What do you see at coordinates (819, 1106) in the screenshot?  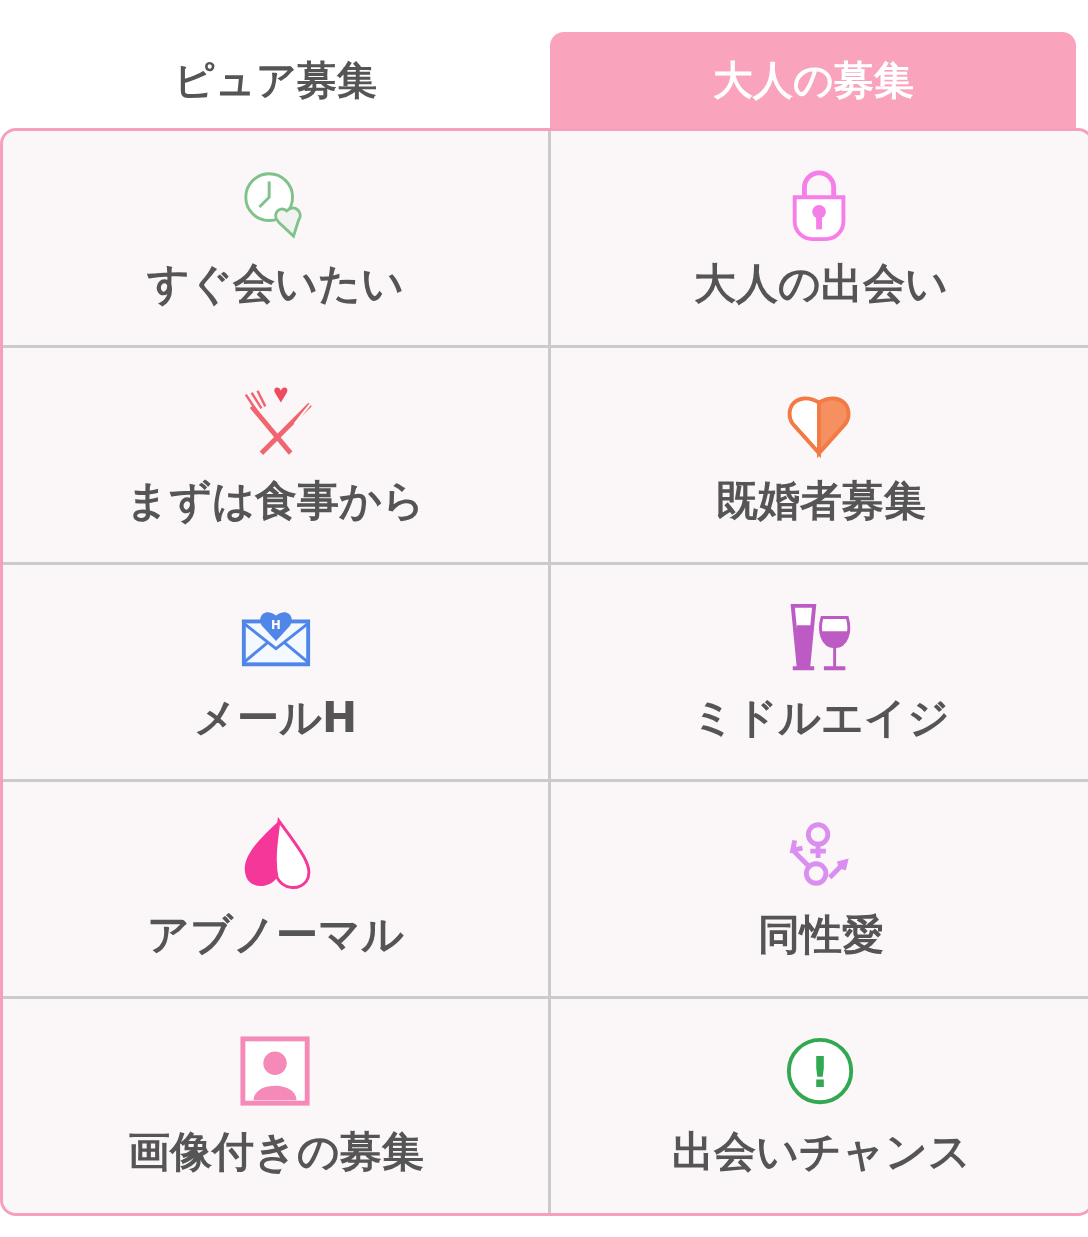 I see `menu-item: ! 出会いチャンス` at bounding box center [819, 1106].